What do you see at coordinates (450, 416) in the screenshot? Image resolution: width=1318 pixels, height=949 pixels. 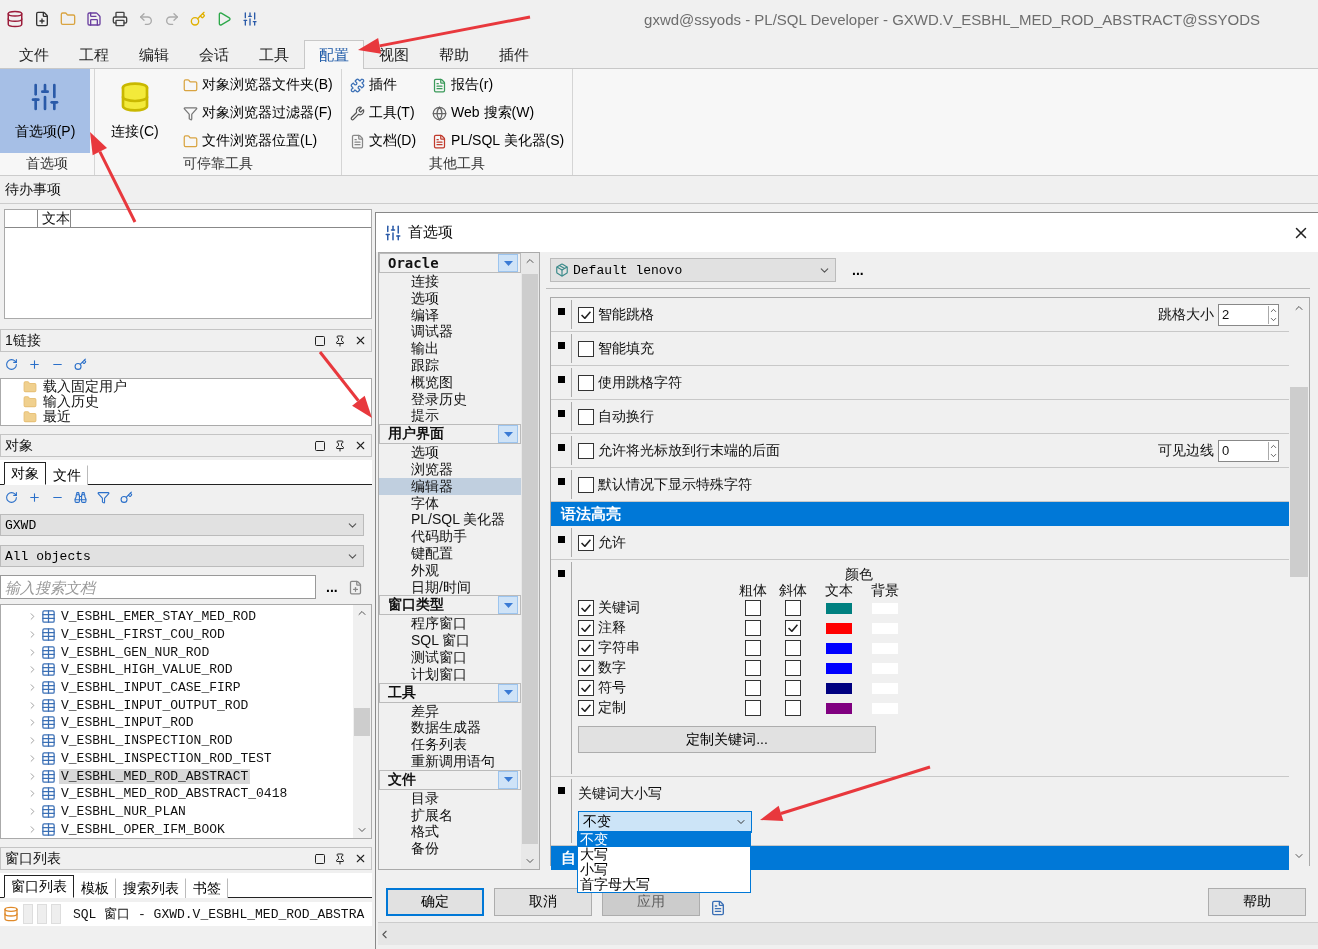 I see `category-item: 提示` at bounding box center [450, 416].